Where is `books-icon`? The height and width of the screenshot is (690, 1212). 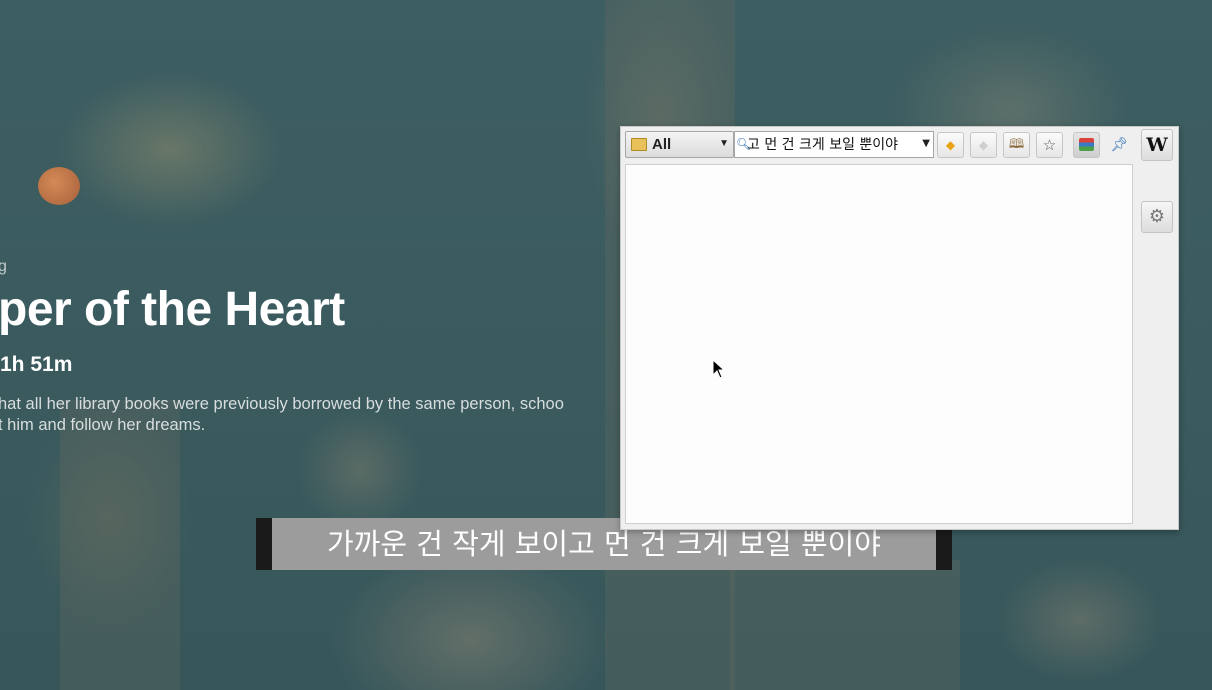
books-icon is located at coordinates (1086, 144).